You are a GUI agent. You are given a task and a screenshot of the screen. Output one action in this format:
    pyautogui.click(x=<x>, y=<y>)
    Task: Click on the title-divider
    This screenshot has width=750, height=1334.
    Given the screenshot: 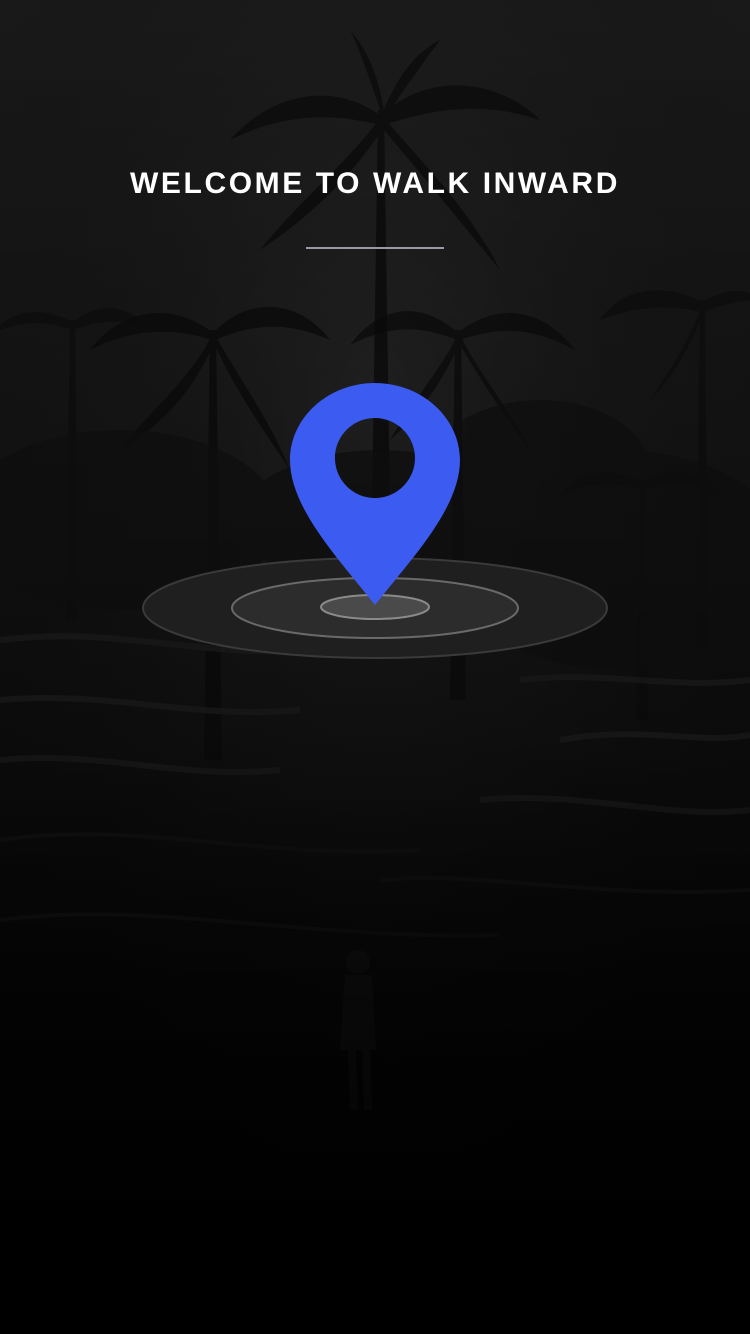 What is the action you would take?
    pyautogui.click(x=375, y=248)
    